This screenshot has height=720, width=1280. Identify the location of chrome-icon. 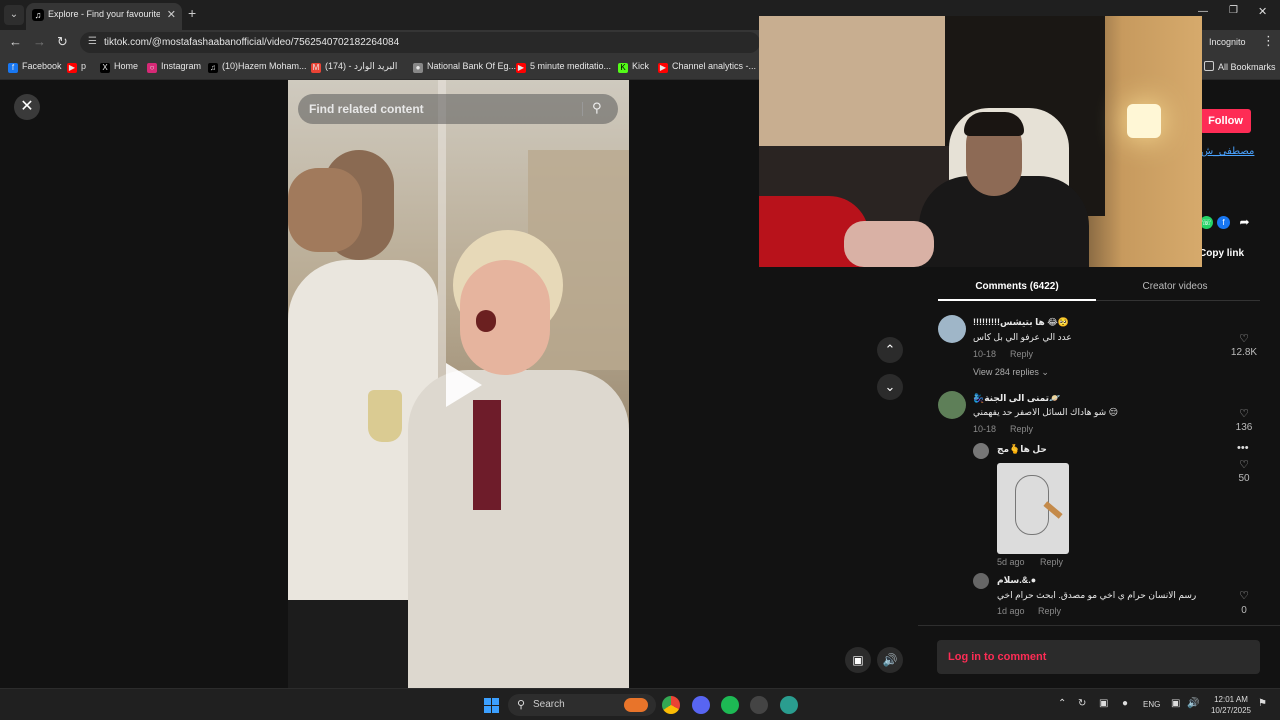
(671, 705).